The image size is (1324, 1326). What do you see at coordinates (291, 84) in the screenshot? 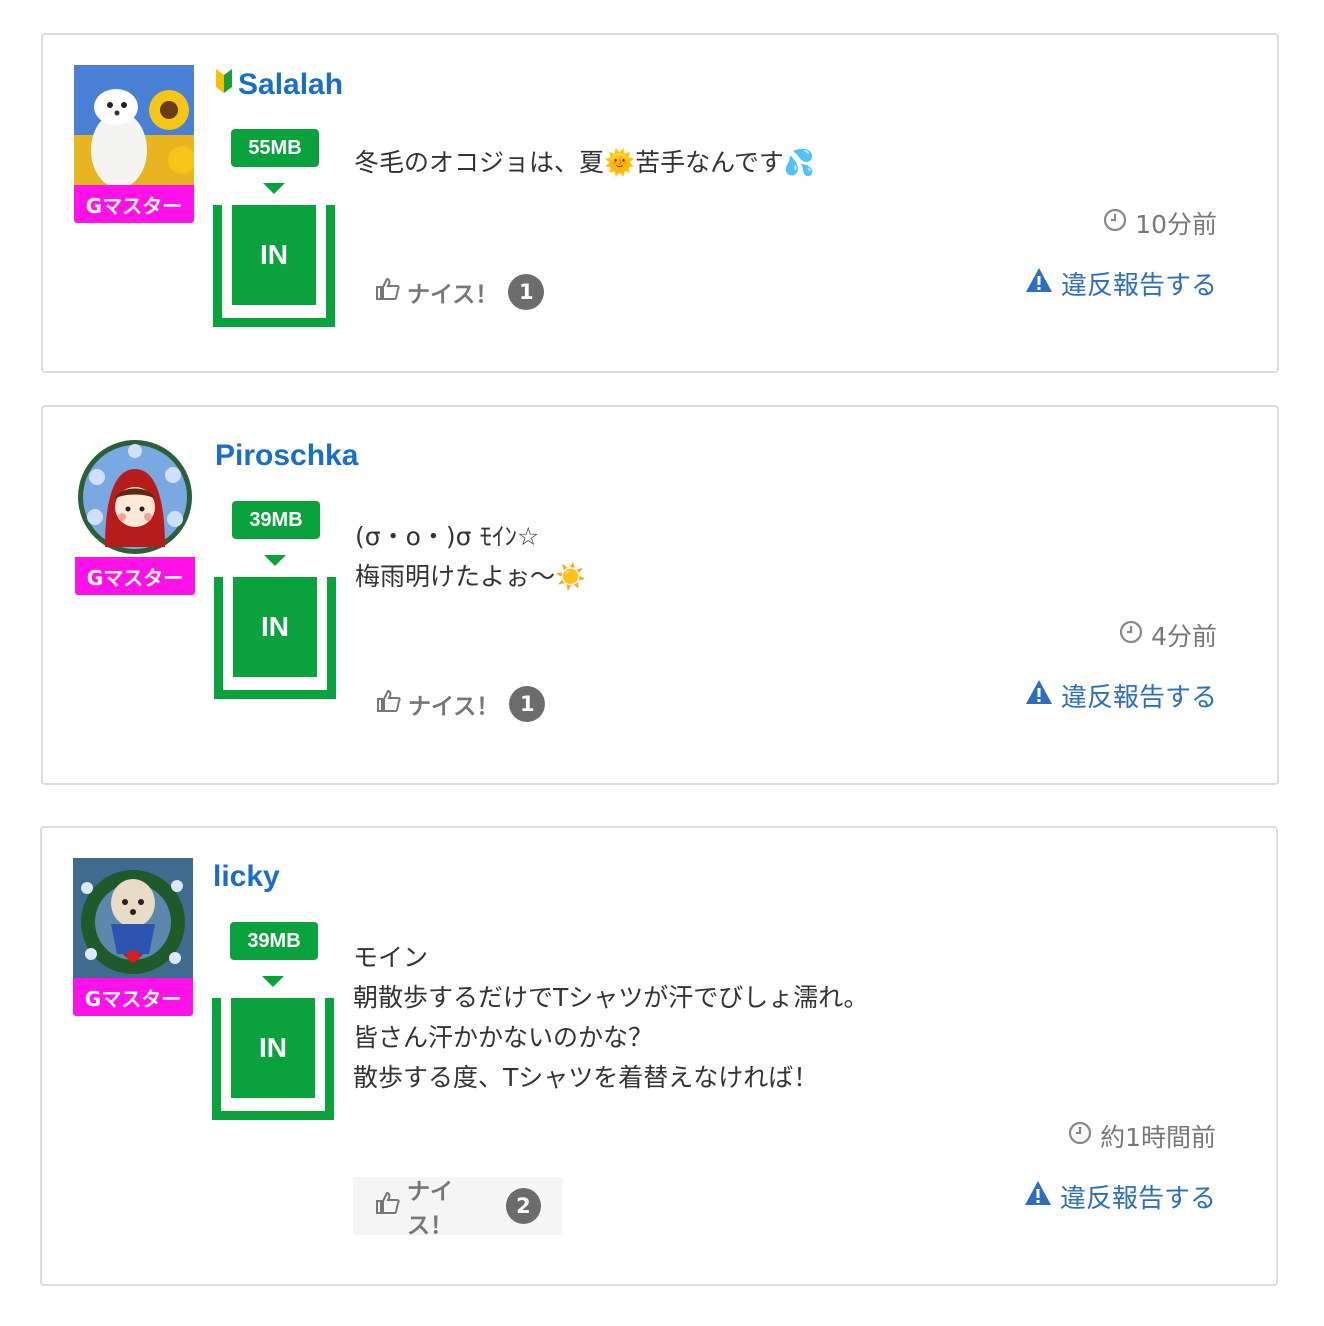
I see `username-text: Salalah` at bounding box center [291, 84].